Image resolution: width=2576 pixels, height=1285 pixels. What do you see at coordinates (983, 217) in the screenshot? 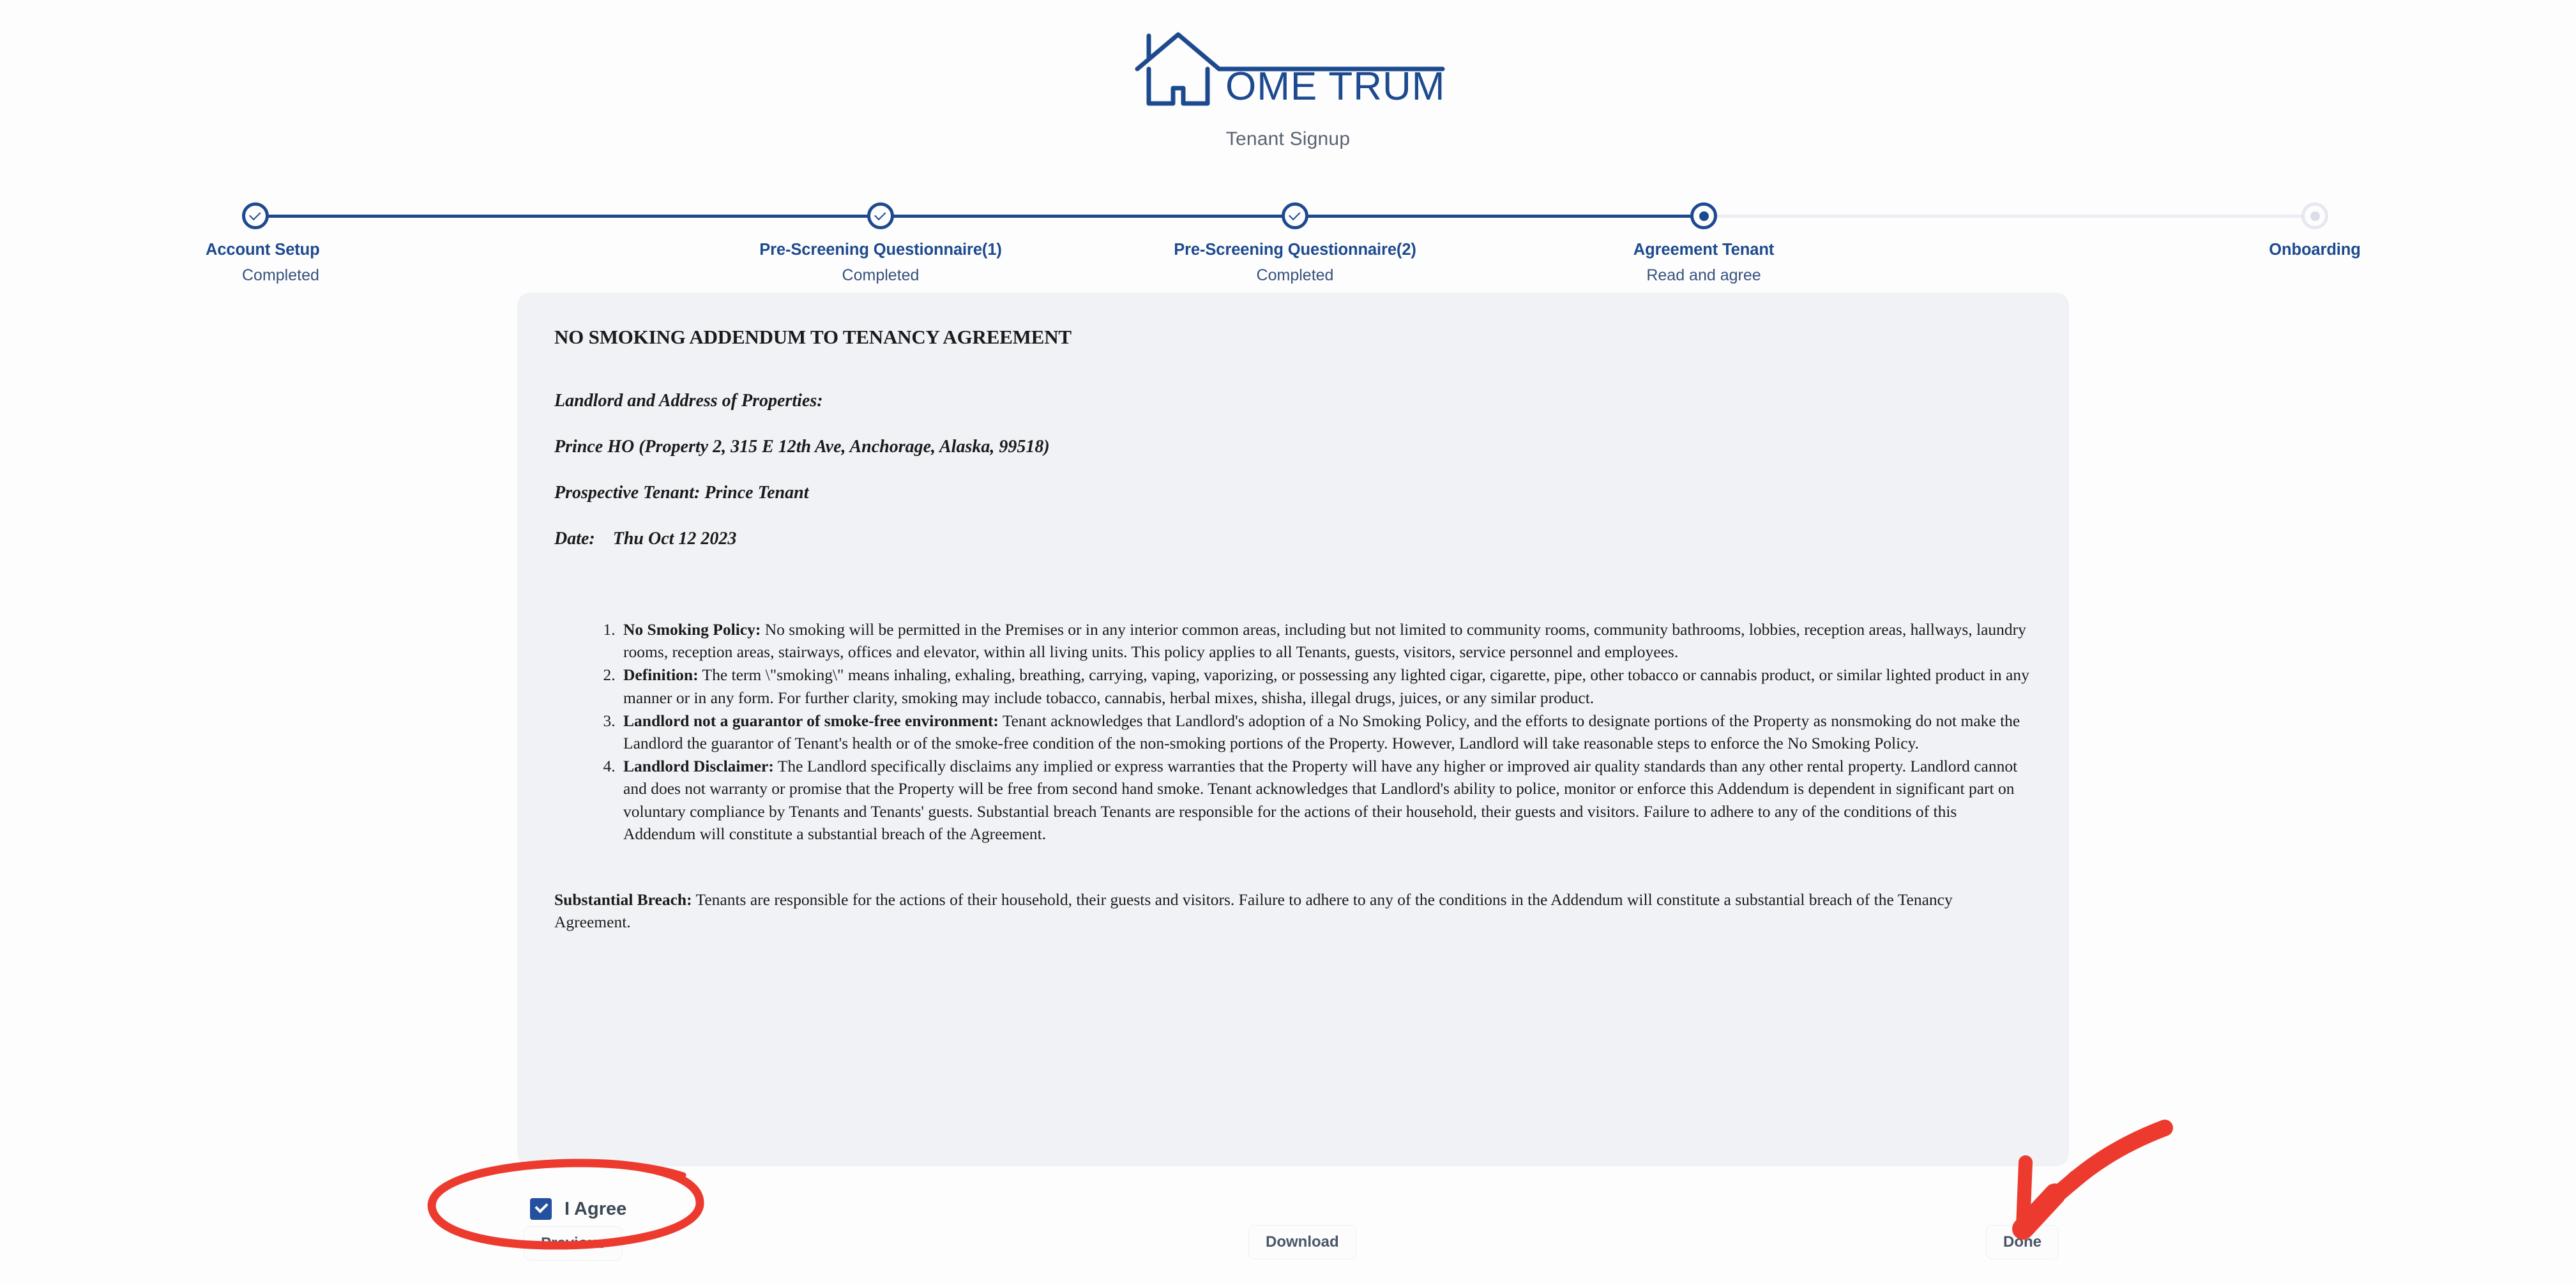
I see `stepper-progress` at bounding box center [983, 217].